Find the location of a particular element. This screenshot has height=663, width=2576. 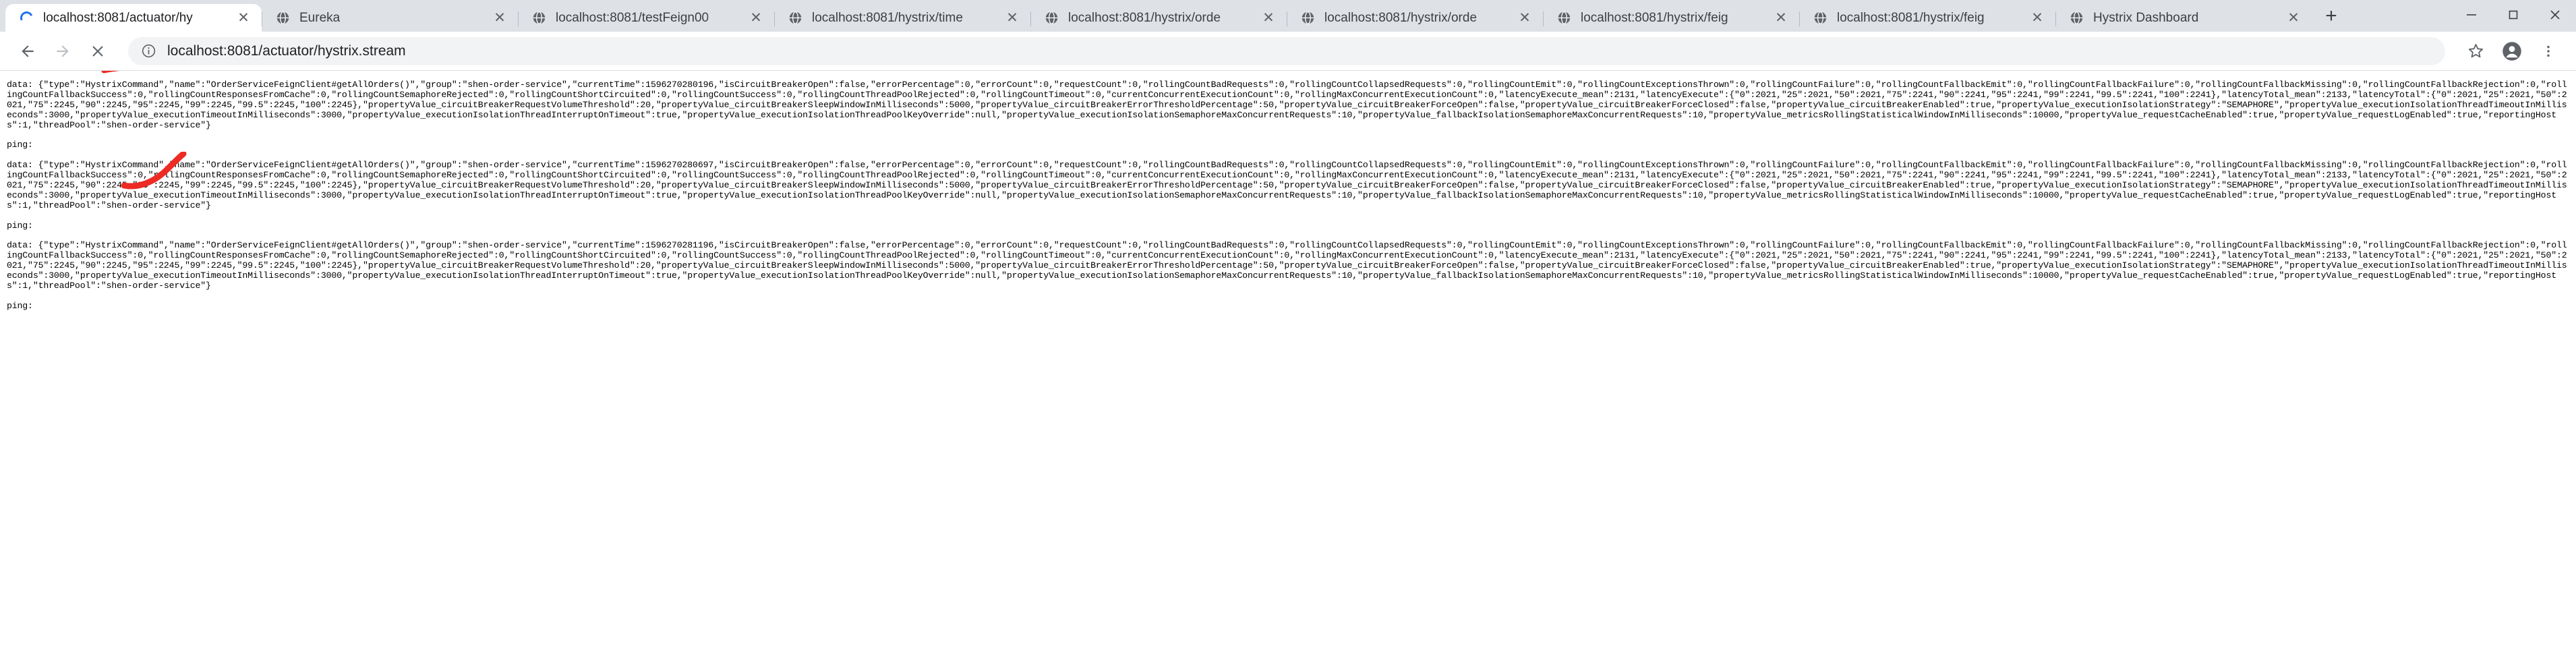

address-bar: localhost:8081/actuator/hystrix.stream is located at coordinates (1286, 50).